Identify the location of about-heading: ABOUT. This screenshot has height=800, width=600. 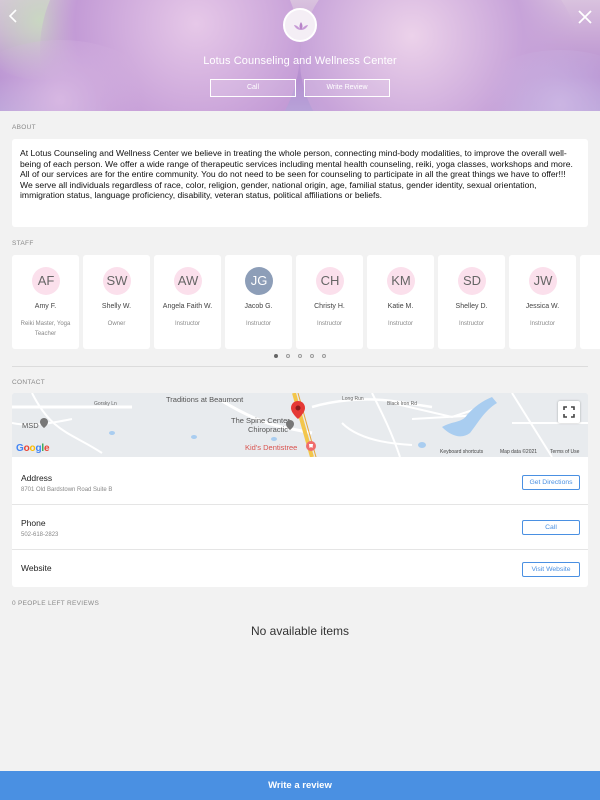
(24, 127).